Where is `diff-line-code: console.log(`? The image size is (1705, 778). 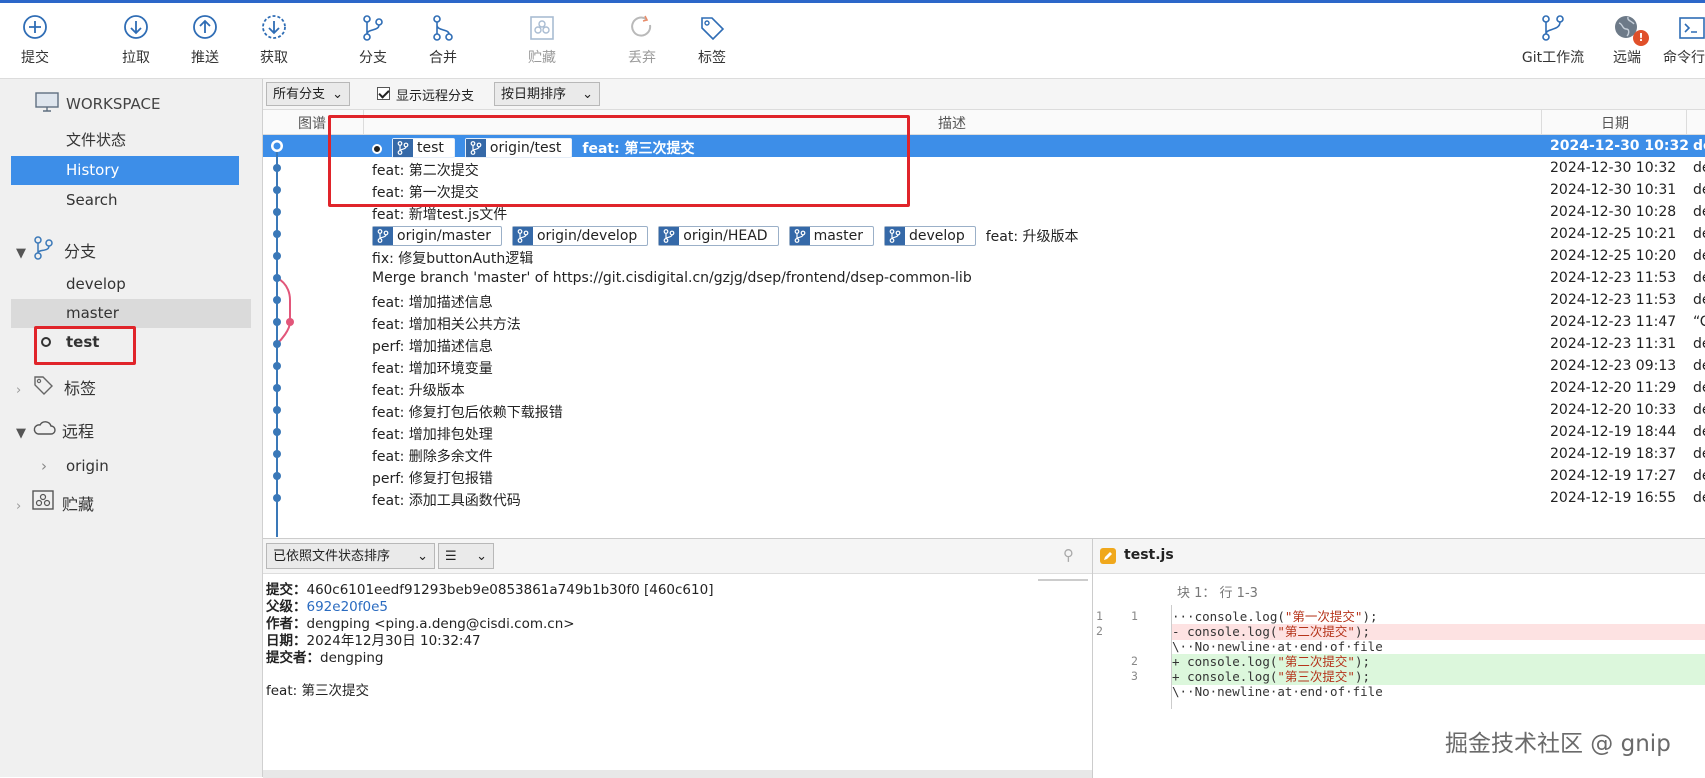 diff-line-code: console.log( is located at coordinates (1232, 661).